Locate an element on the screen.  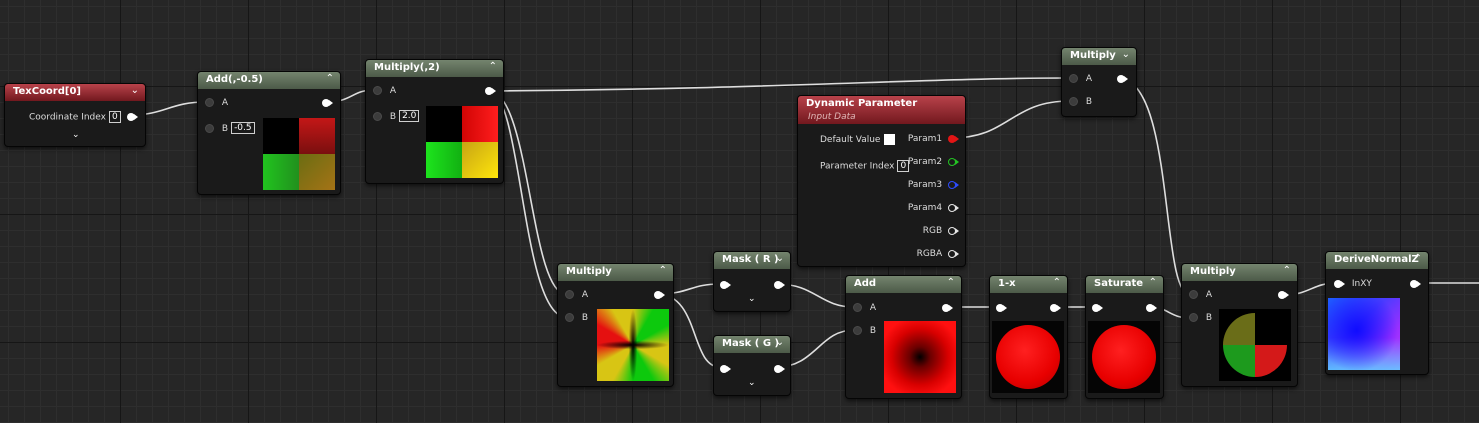
wire-mul2-multop is located at coordinates (778, 84).